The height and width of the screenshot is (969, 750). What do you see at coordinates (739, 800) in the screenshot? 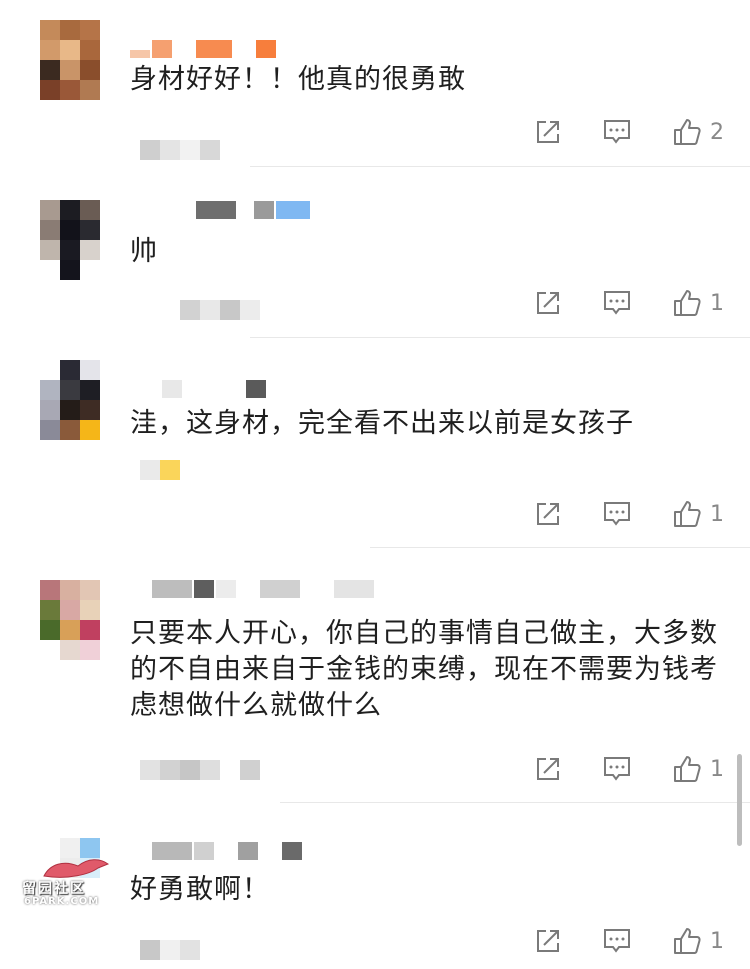
I see `scrollbar` at bounding box center [739, 800].